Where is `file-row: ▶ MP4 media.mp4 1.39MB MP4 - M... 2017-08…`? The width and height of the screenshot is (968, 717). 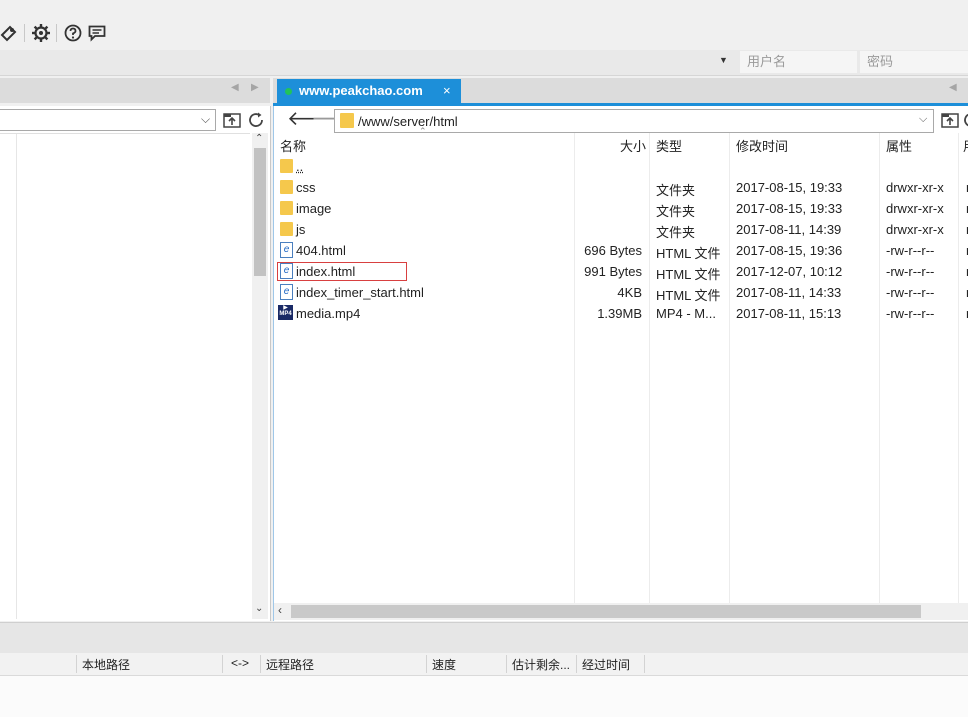
file-row: ▶ MP4 media.mp4 1.39MB MP4 - M... 2017-08… is located at coordinates (622, 313).